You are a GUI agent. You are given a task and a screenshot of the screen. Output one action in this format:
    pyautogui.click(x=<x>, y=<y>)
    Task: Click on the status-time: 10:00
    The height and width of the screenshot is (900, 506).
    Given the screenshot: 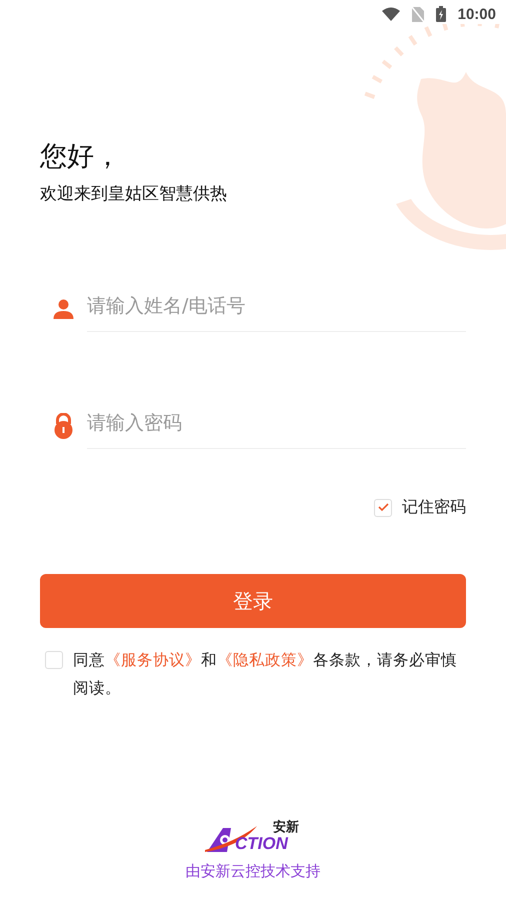 What is the action you would take?
    pyautogui.click(x=477, y=14)
    